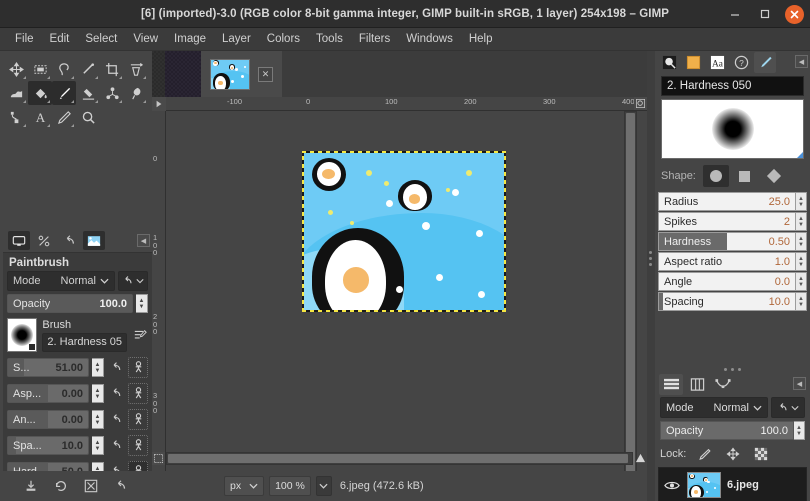 This screenshot has width=810, height=501. I want to click on images-tab-icon, so click(94, 240).